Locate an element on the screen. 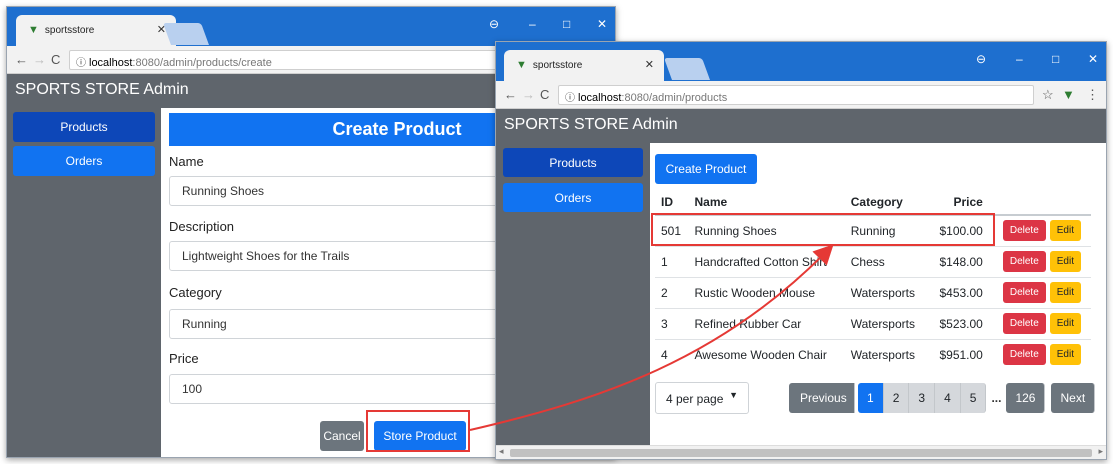 Image resolution: width=1113 pixels, height=464 pixels. page-button-2: 2 is located at coordinates (896, 398).